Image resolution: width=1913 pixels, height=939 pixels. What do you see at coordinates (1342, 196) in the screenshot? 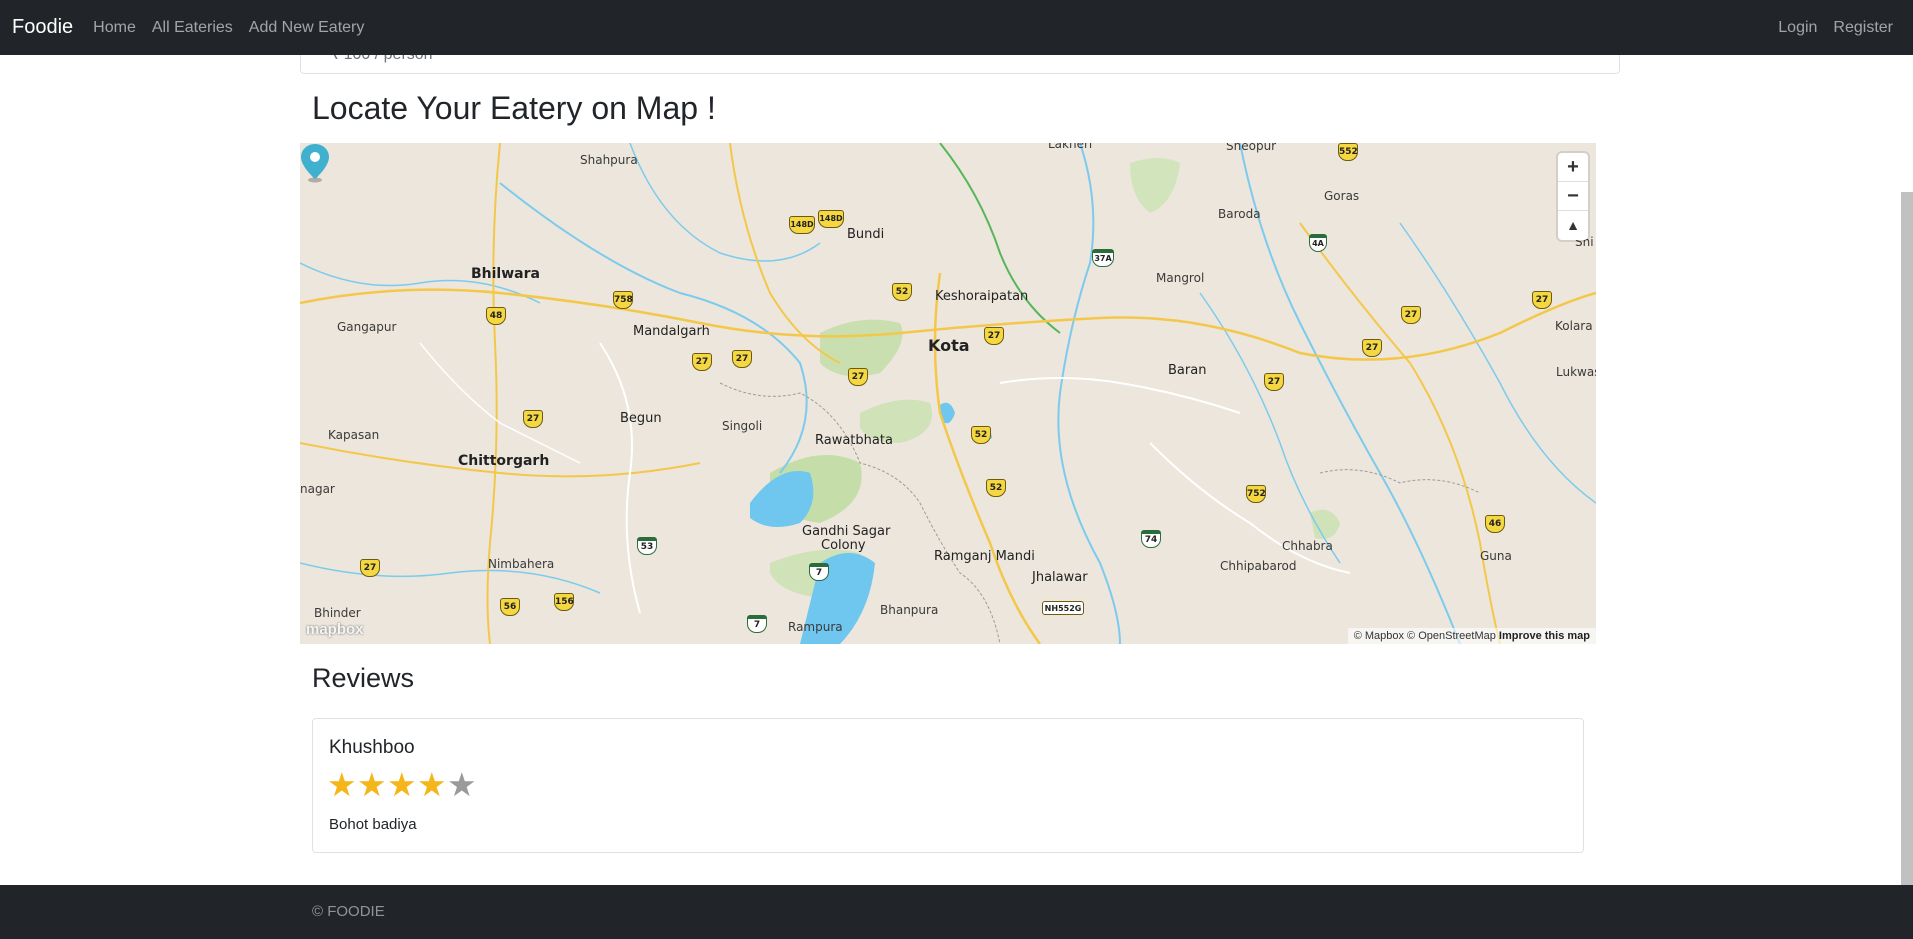
I see `place-label: Goras` at bounding box center [1342, 196].